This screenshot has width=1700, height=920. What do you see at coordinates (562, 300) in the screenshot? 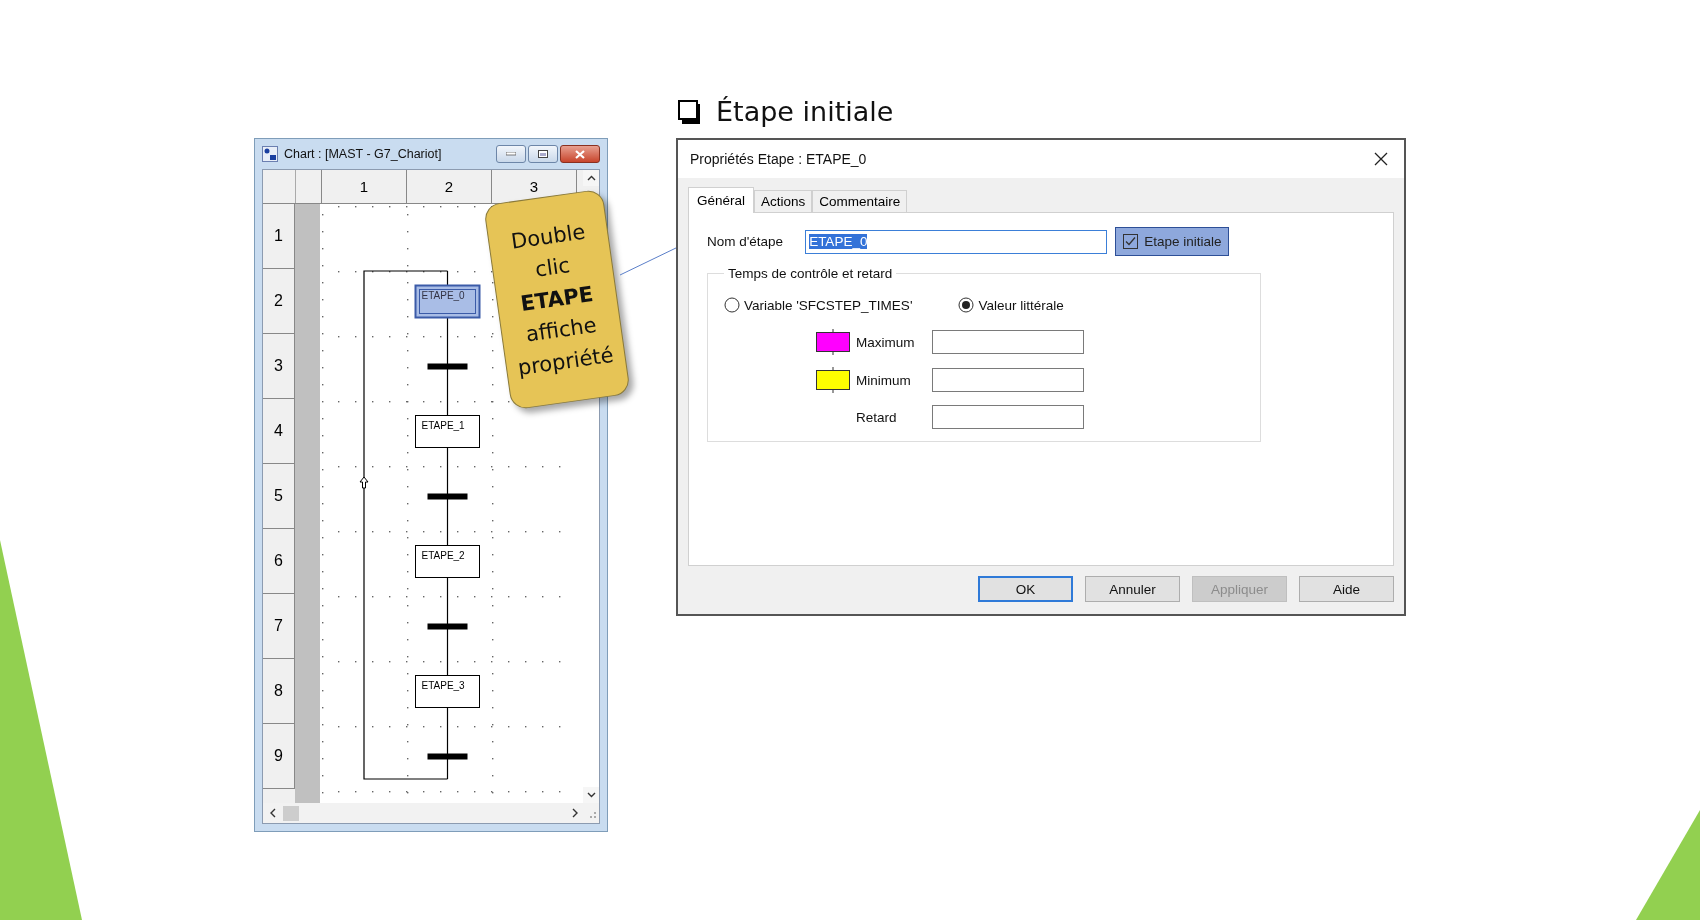
I see `note-text: Double clic ETAPE affiche propriété` at bounding box center [562, 300].